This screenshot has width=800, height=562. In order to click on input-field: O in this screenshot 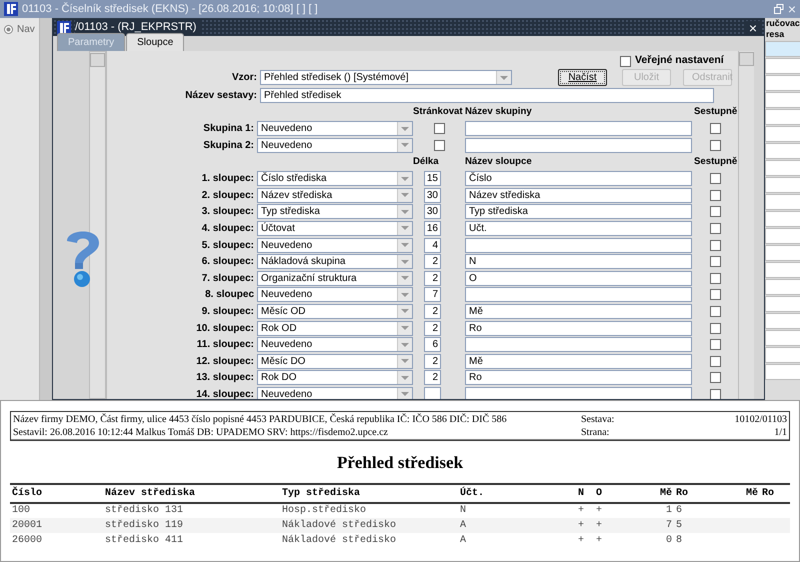, I will do `click(578, 278)`.